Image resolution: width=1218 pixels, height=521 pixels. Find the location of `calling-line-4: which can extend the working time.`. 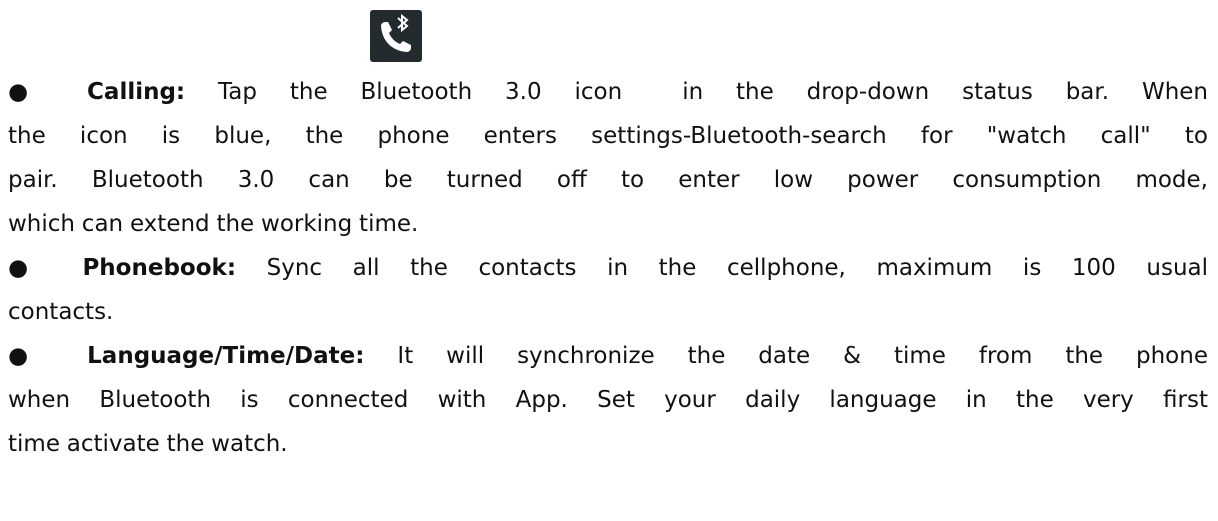

calling-line-4: which can extend the working time. is located at coordinates (213, 224).